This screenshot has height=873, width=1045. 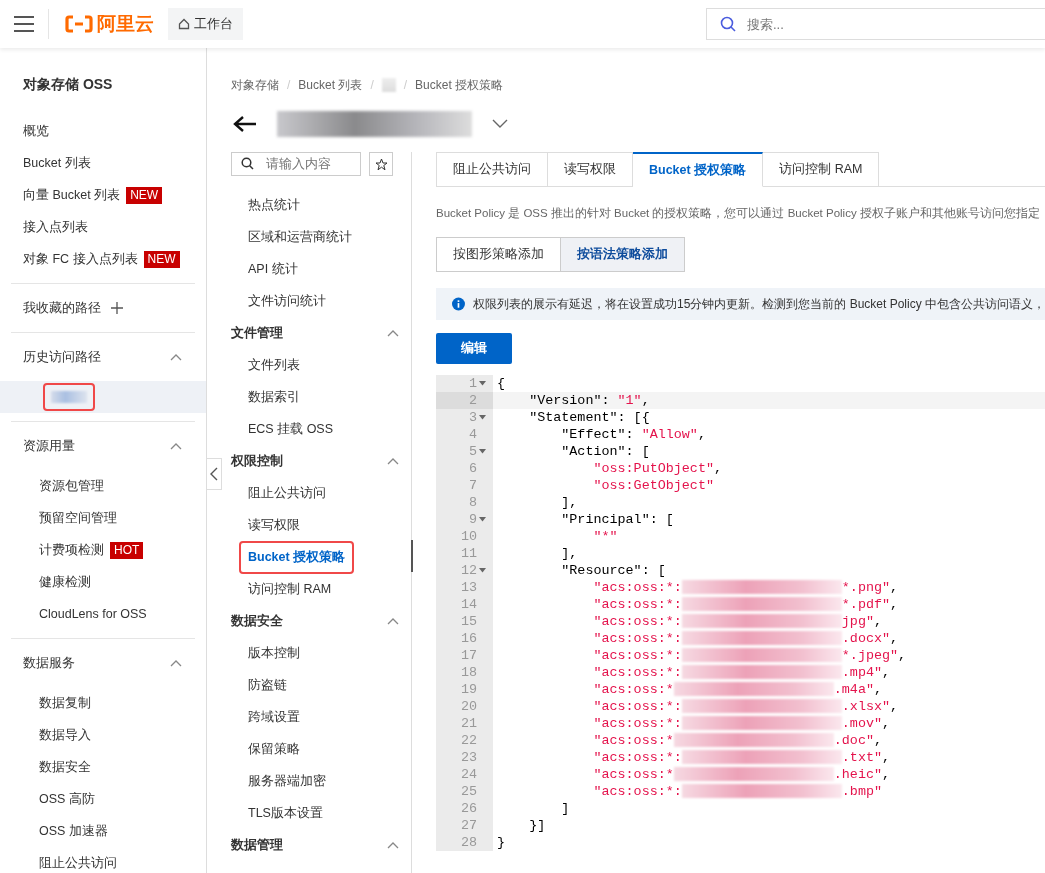 What do you see at coordinates (285, 813) in the screenshot?
I see `menu-item: TLS版本设置` at bounding box center [285, 813].